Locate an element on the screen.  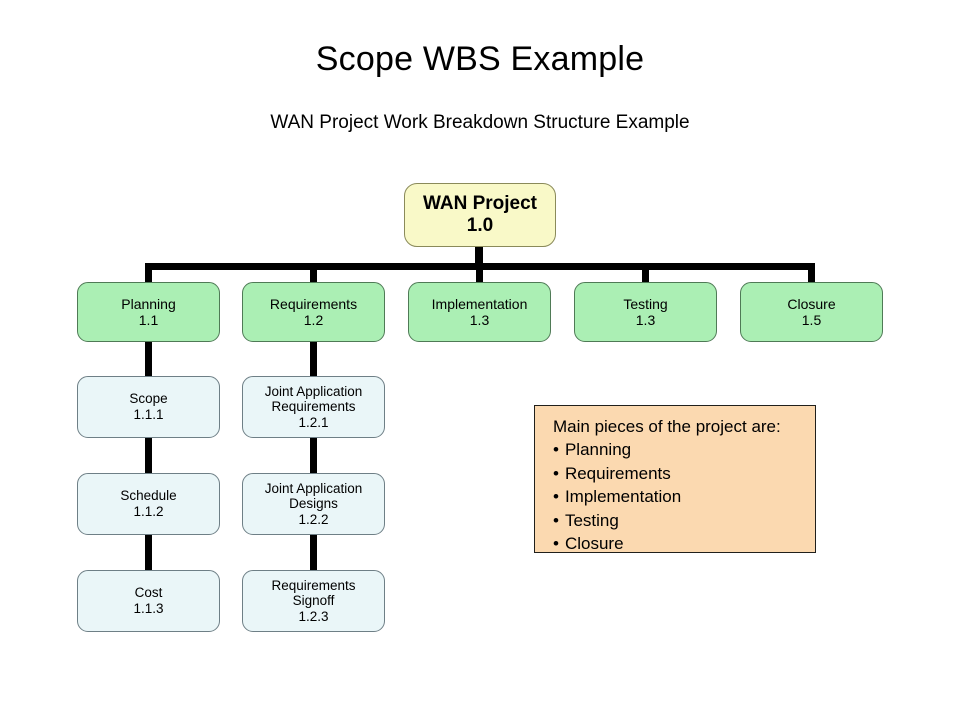
wbs-node-scope-code: 1.1.1 is located at coordinates (148, 414).